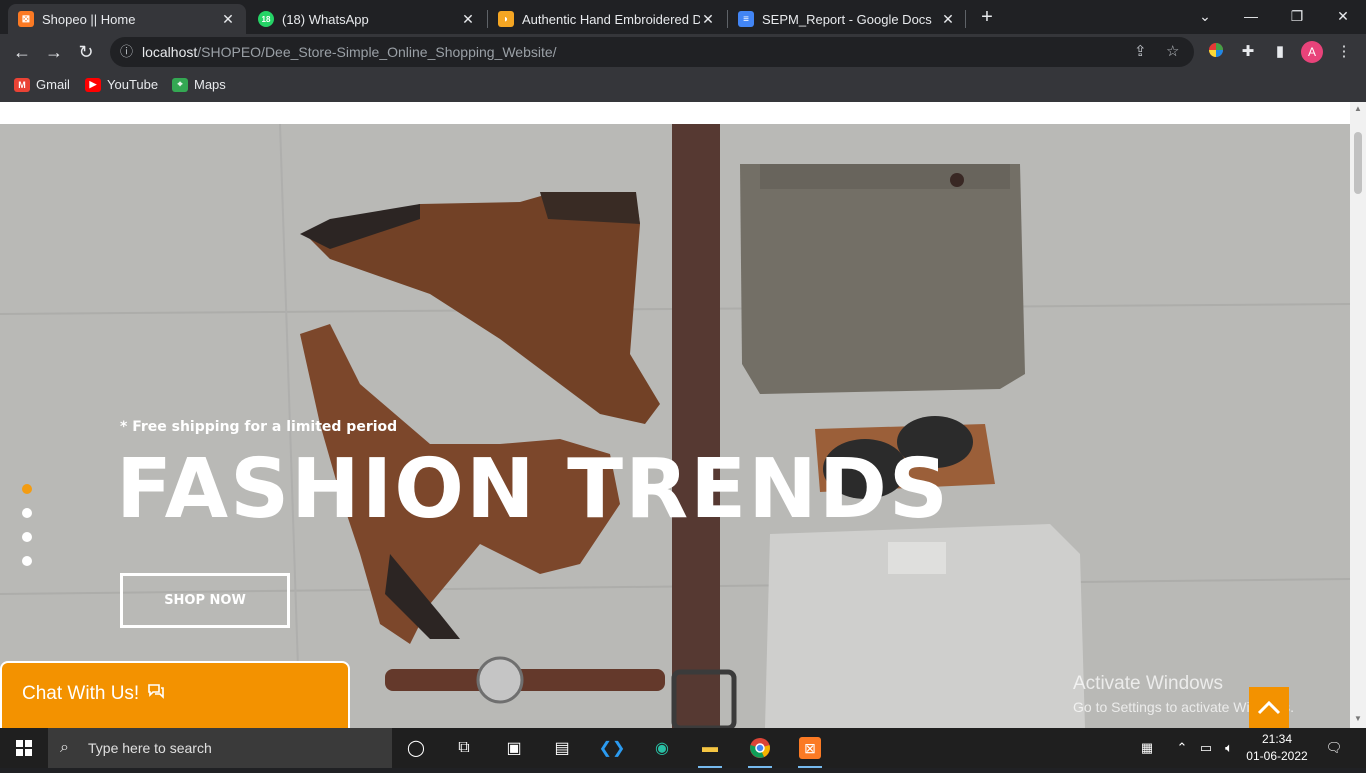 This screenshot has height=773, width=1366. I want to click on activate-windows-title: Activate Windows, so click(1148, 683).